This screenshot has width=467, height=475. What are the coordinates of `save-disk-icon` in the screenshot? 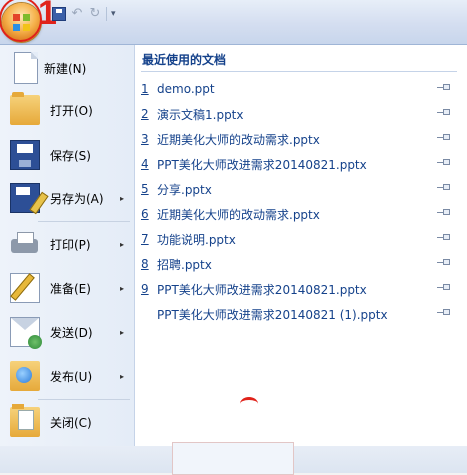 It's located at (25, 155).